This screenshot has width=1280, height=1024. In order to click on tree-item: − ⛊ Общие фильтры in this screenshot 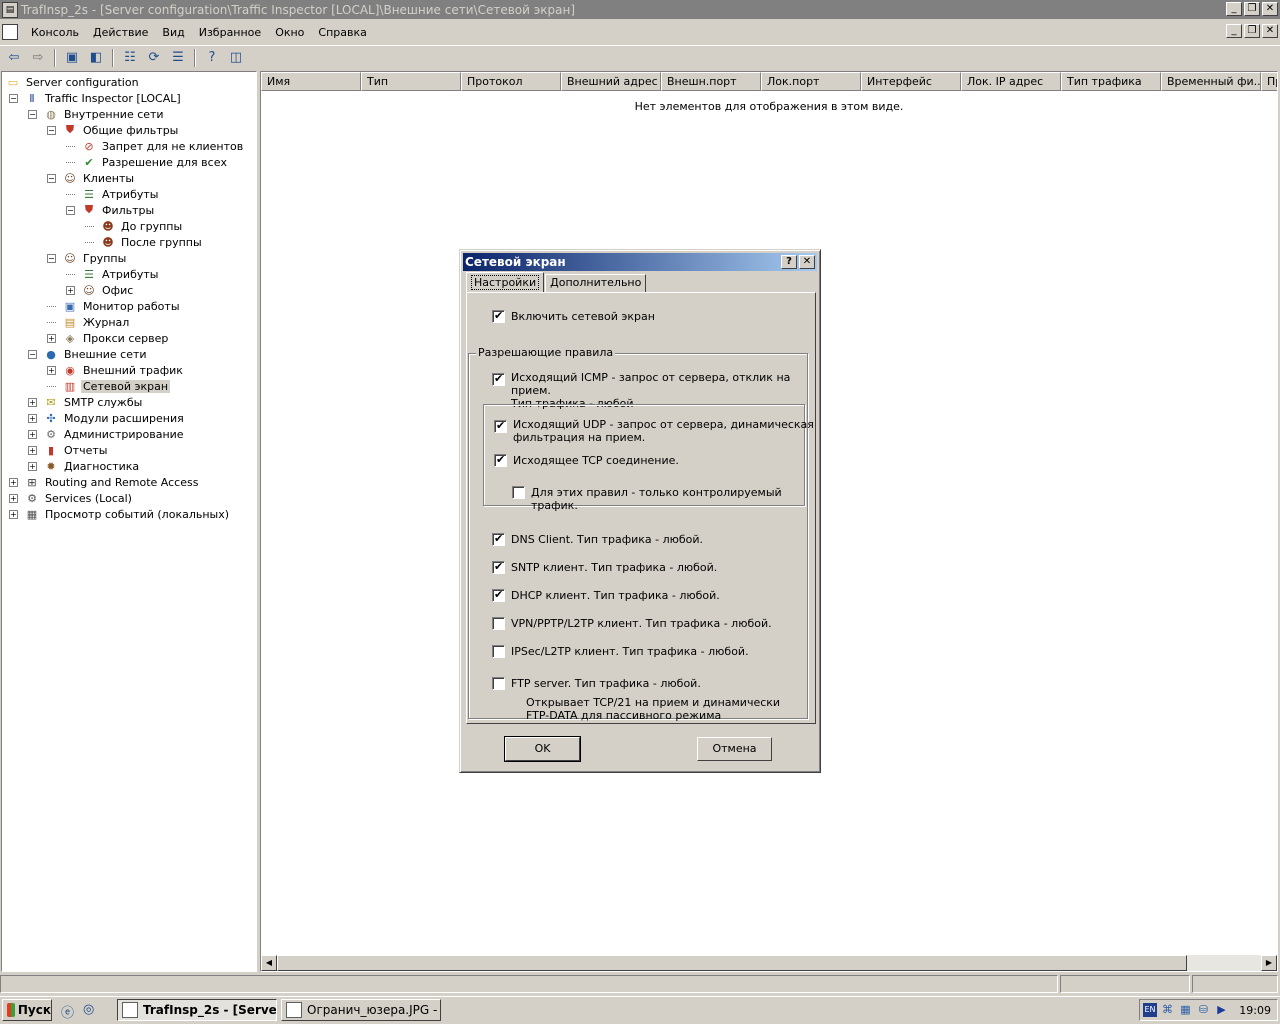, I will do `click(113, 130)`.